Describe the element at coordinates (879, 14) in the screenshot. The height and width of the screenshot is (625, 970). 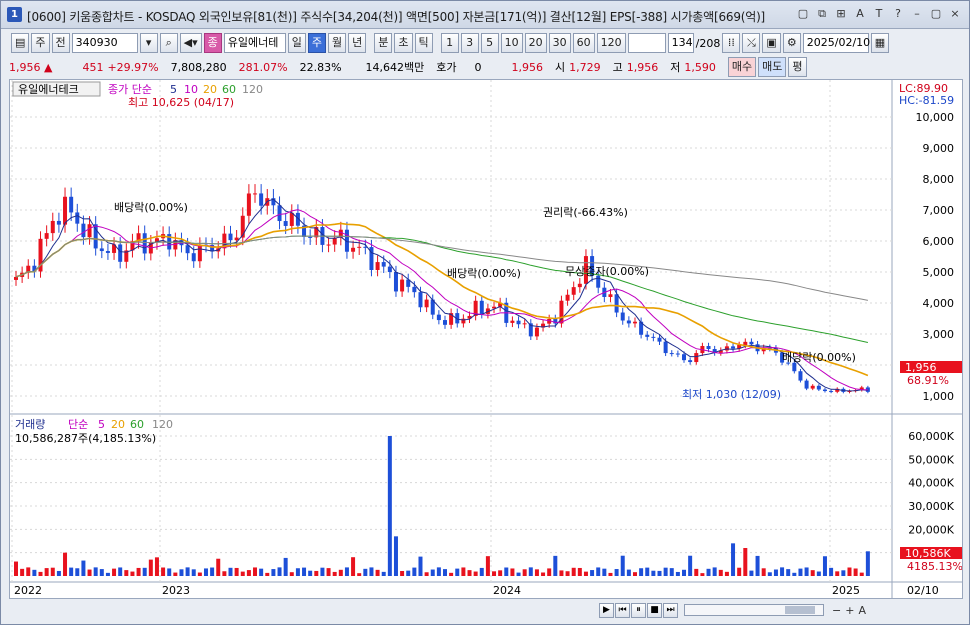
I see `text-icon: T` at that location.